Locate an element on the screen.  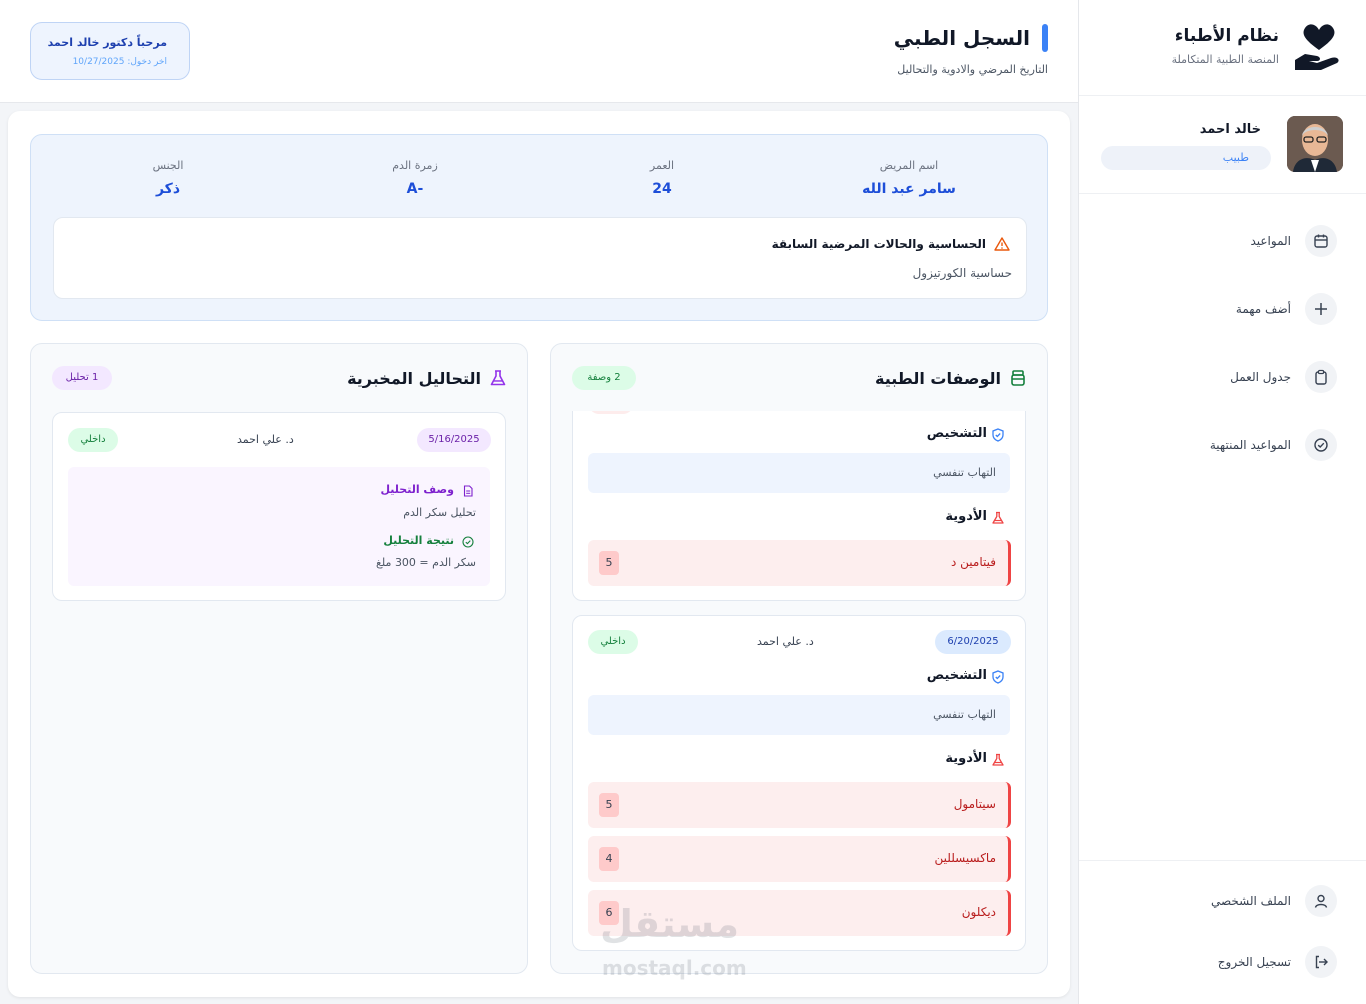
blood-type-label: زمرة الدم is located at coordinates (415, 165).